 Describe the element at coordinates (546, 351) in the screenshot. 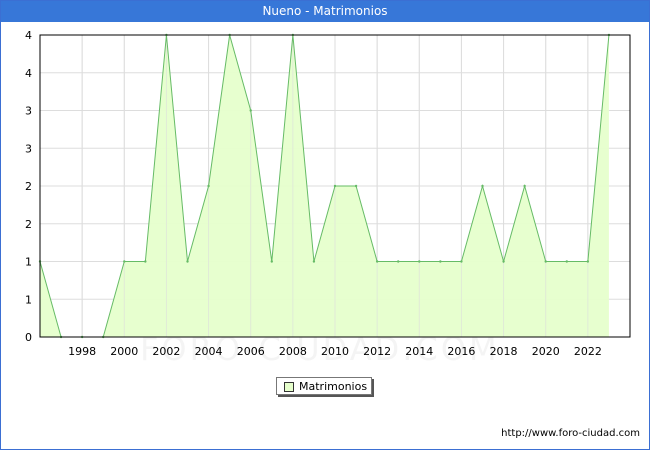

I see `x-tick-label: 2020` at that location.